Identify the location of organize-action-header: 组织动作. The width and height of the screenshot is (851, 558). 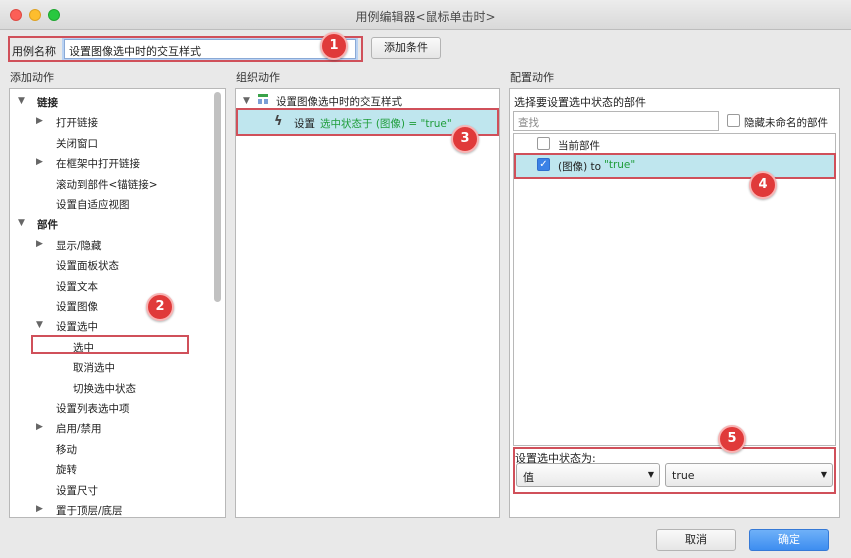
(258, 77).